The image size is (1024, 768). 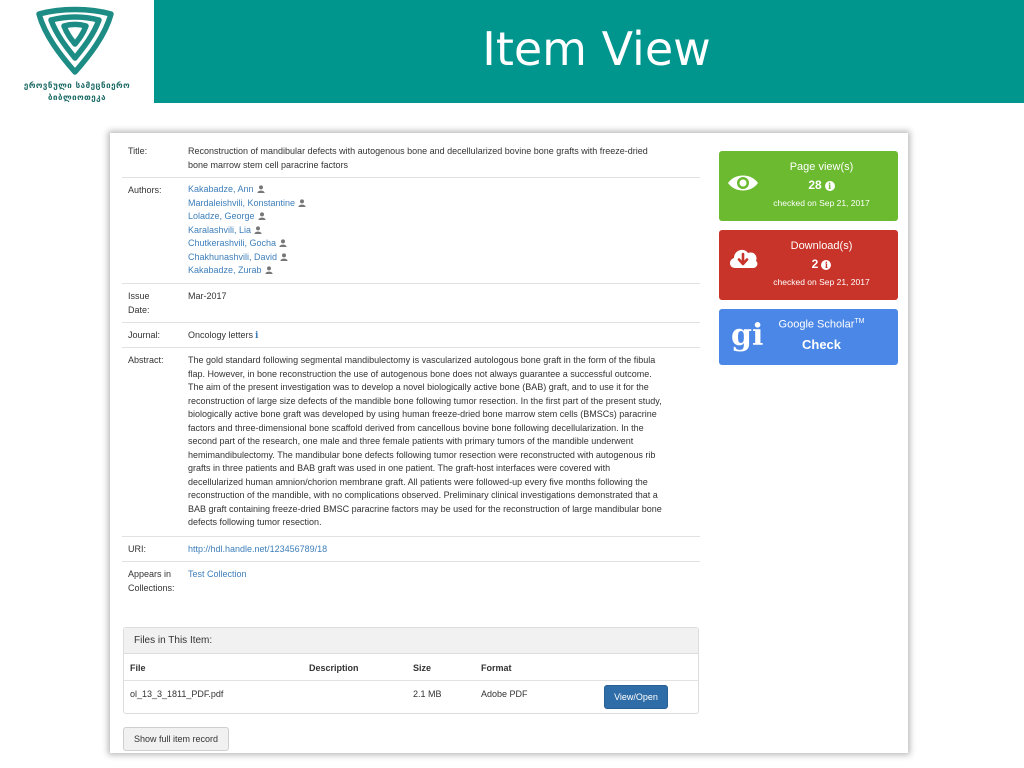 I want to click on collections-label: Appears in Collections:, so click(x=151, y=581).